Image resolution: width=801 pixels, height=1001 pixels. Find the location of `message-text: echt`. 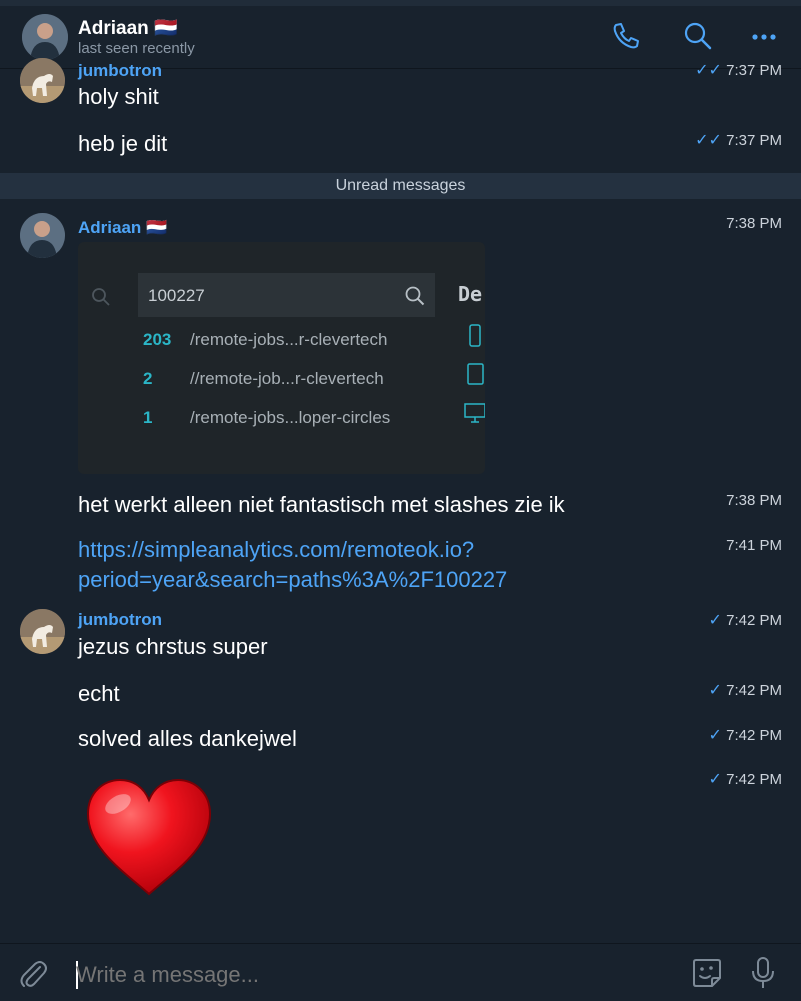

message-text: echt is located at coordinates (99, 693).